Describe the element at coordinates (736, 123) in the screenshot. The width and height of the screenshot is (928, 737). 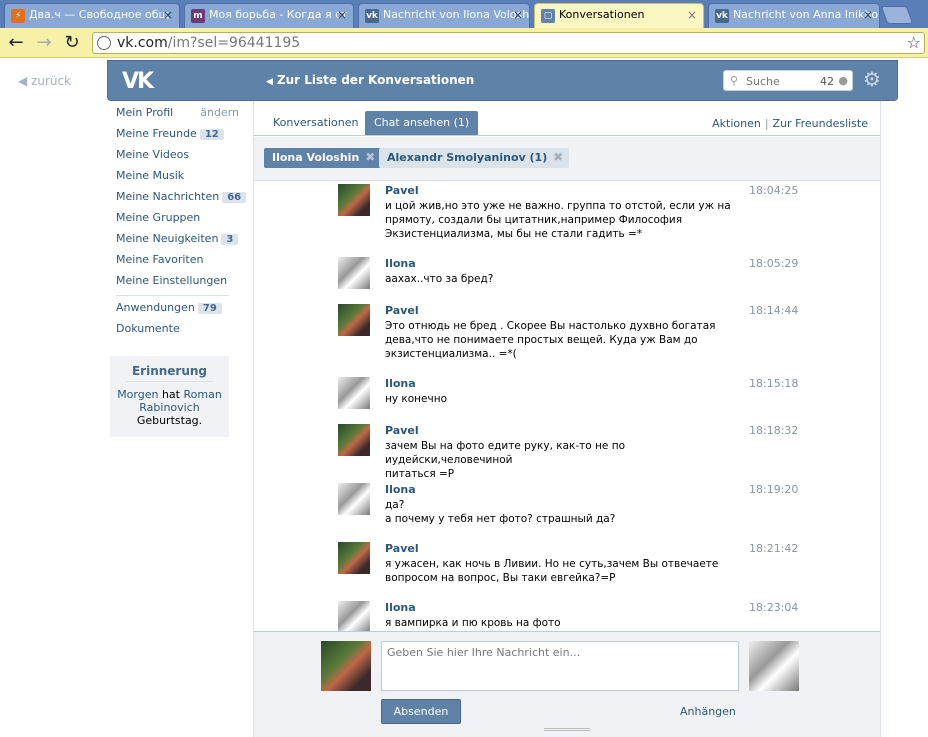
I see `actions-link: Aktionen` at that location.